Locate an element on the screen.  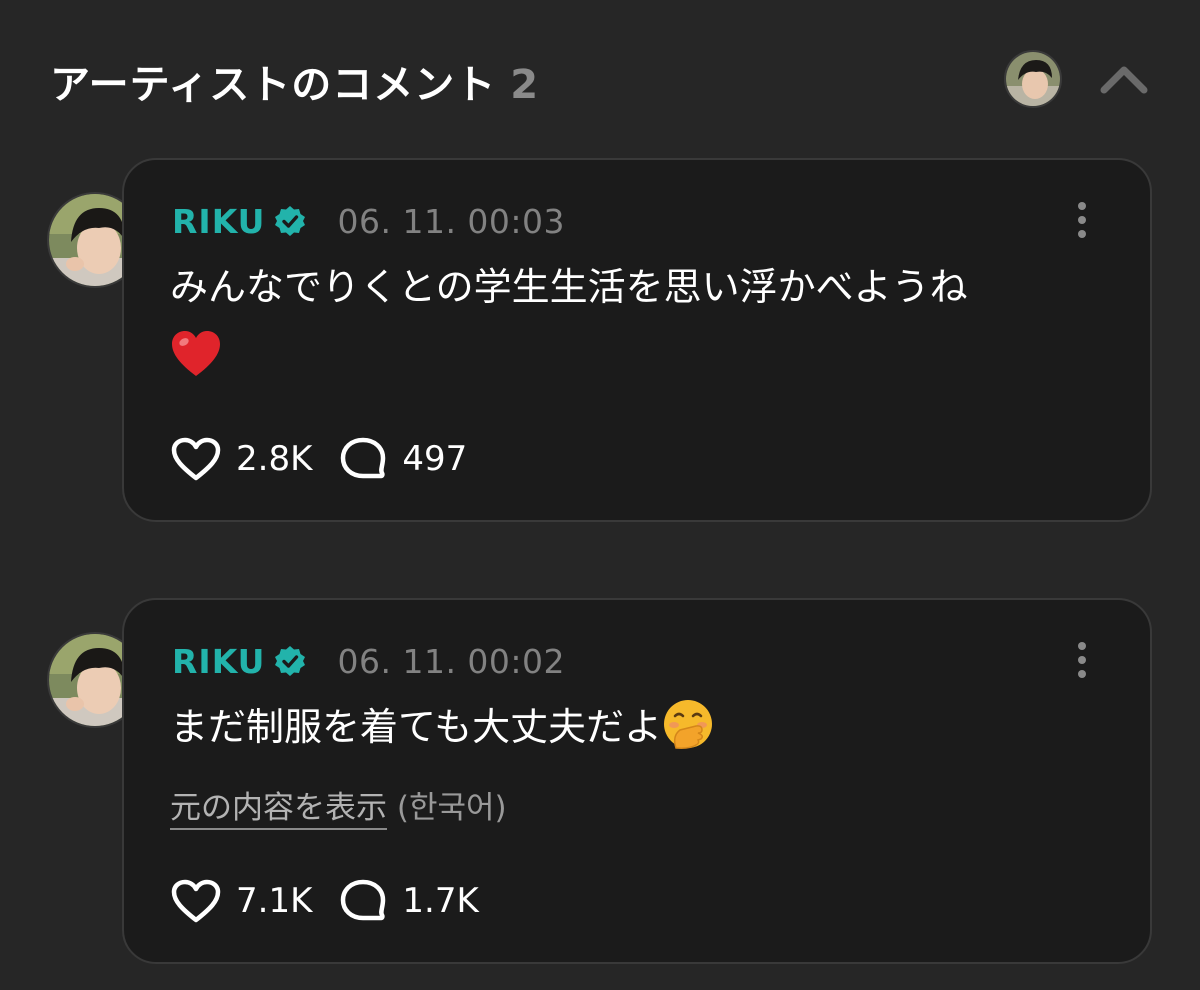
translation-row: 元の内容を表示 (한국어) is located at coordinates (338, 806).